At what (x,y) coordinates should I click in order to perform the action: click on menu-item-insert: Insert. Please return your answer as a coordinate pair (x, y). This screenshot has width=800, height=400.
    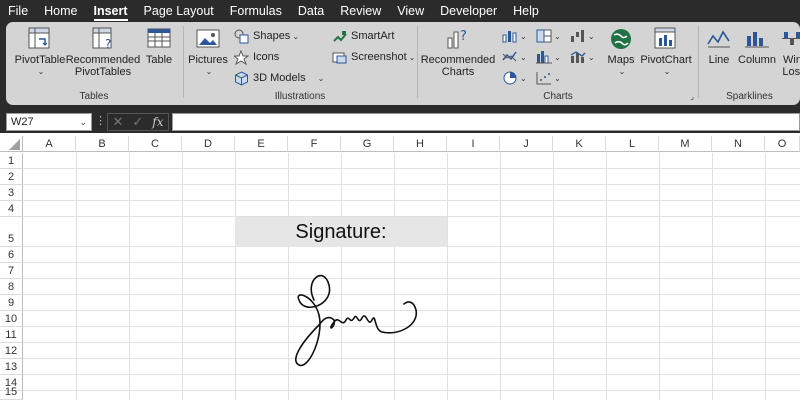
    Looking at the image, I should click on (111, 11).